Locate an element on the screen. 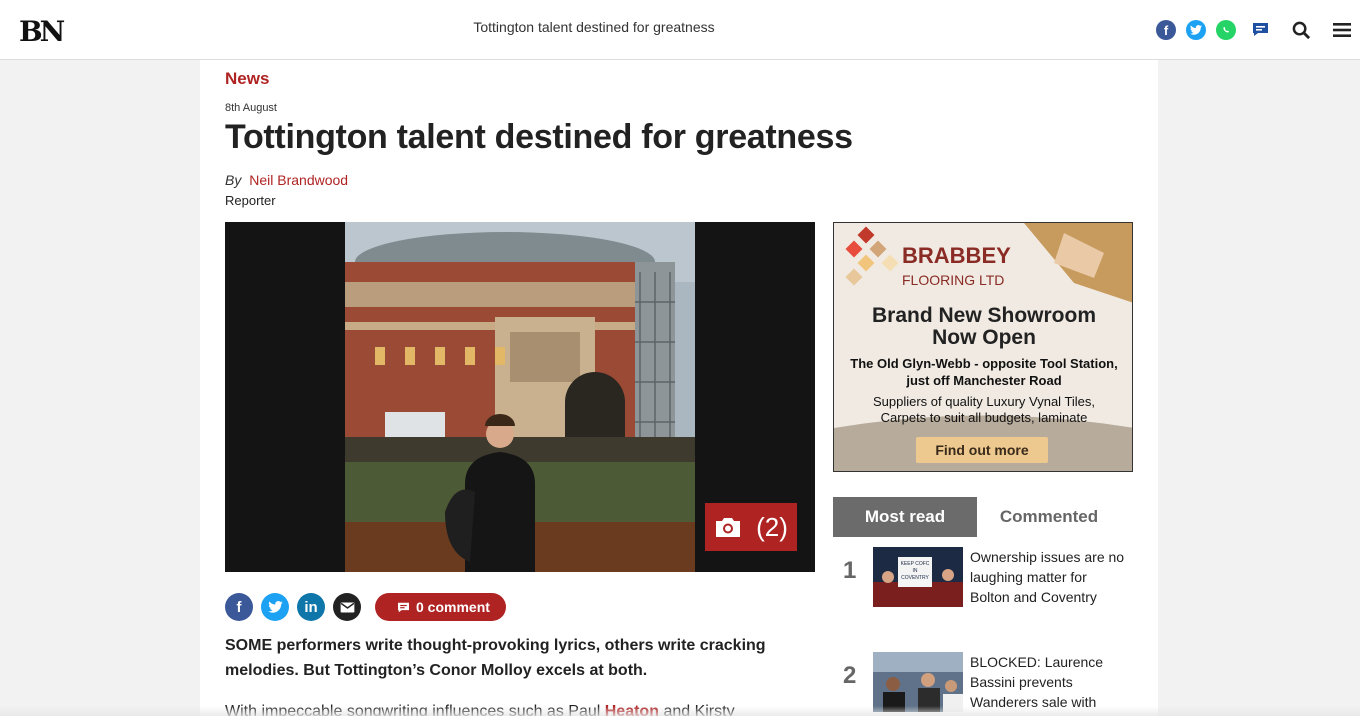 The width and height of the screenshot is (1360, 716). whatsapp-share-button is located at coordinates (1226, 30).